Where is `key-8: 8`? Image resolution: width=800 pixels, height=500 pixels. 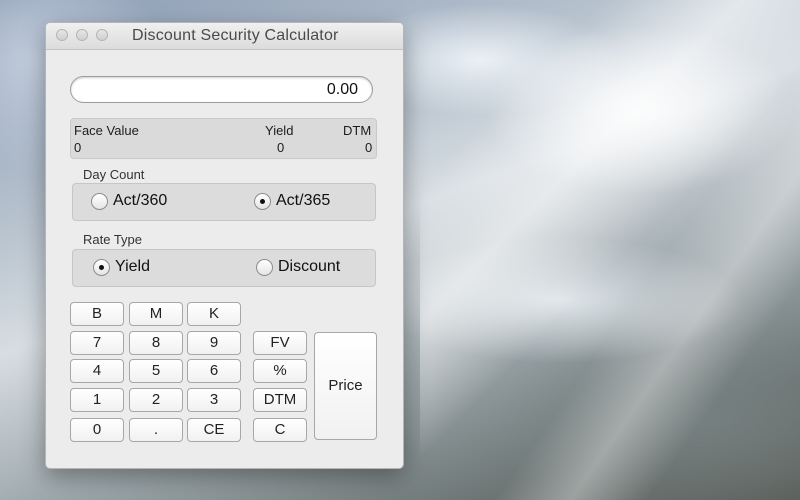 key-8: 8 is located at coordinates (156, 343).